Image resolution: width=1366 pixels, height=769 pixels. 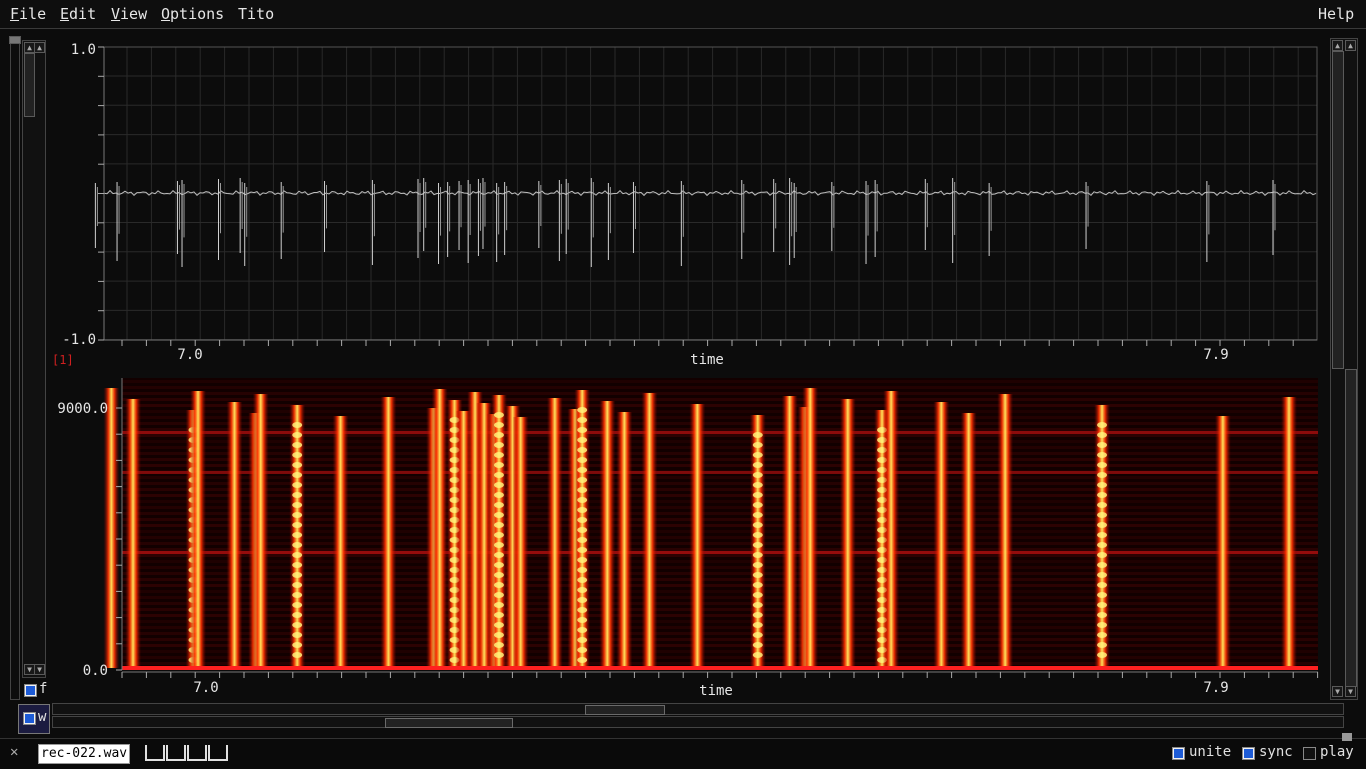 What do you see at coordinates (698, 722) in the screenshot?
I see `horizontal-scrollbar-bottom` at bounding box center [698, 722].